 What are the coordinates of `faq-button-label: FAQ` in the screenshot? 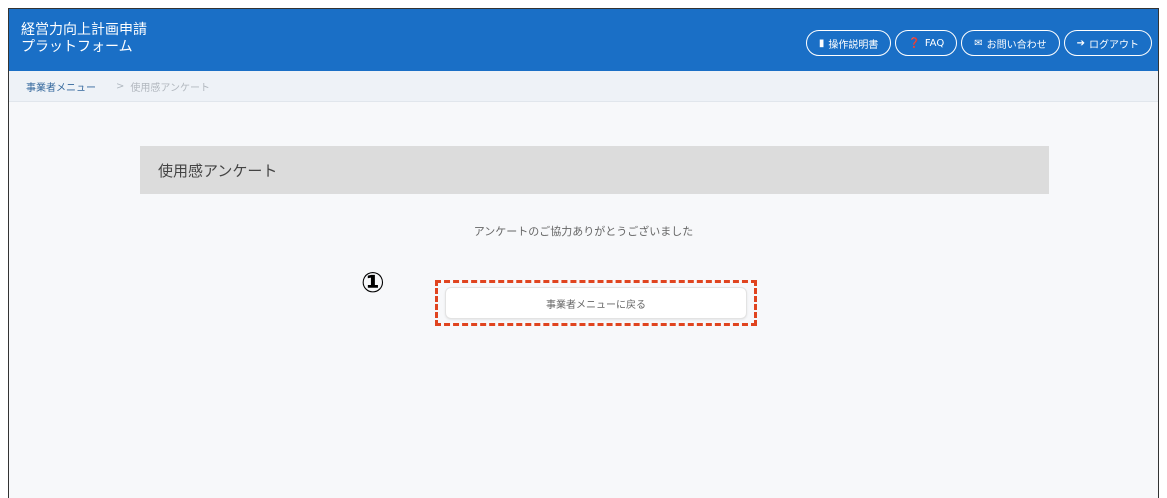 It's located at (934, 43).